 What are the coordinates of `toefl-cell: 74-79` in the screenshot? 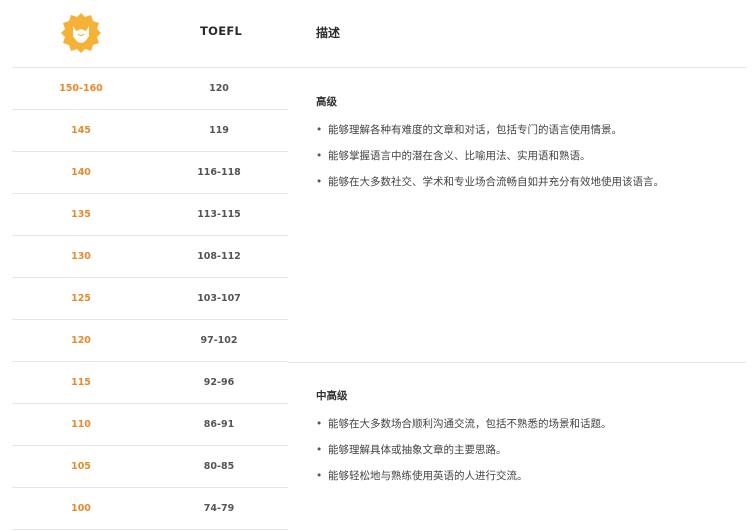 It's located at (219, 508).